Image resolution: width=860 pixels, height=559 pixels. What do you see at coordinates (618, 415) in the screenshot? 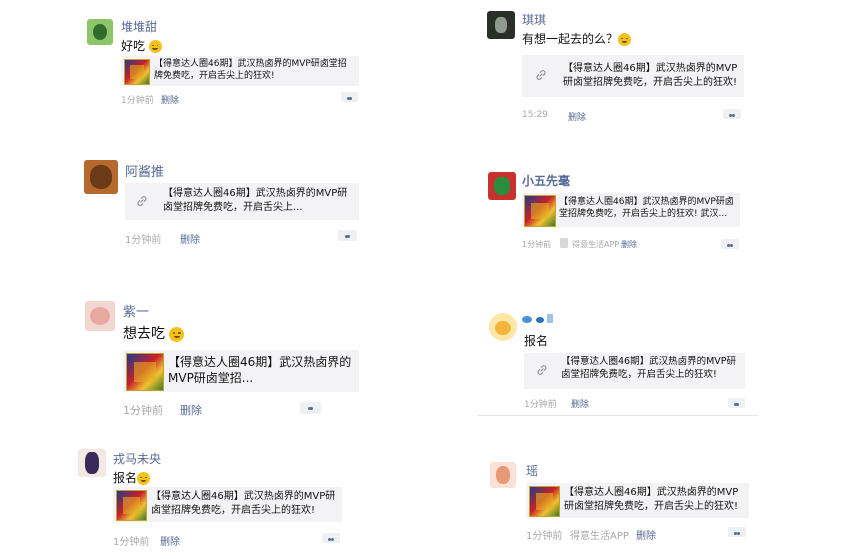
I see `separator` at bounding box center [618, 415].